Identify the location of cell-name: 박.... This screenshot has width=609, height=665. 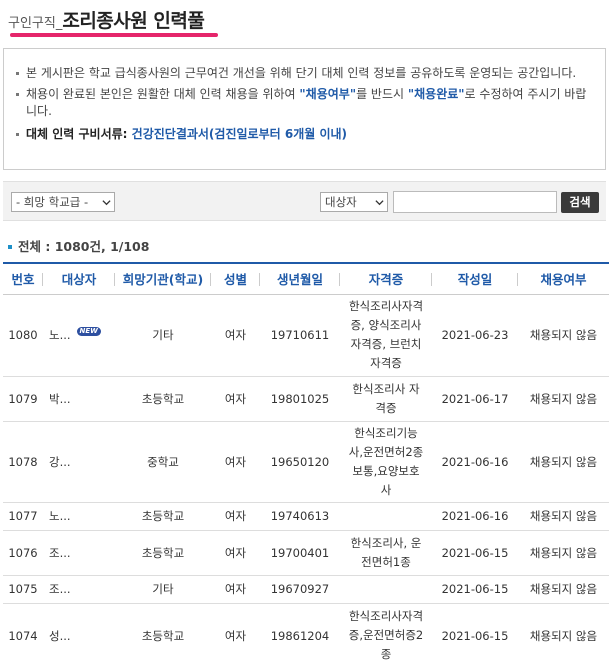
(79, 399).